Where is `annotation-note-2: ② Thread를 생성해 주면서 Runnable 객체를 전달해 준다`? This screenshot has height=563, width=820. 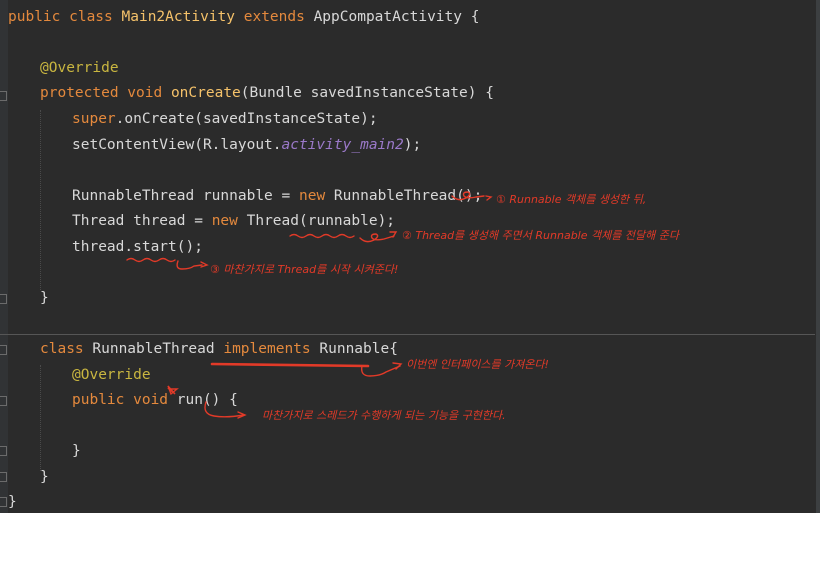 annotation-note-2: ② Thread를 생성해 주면서 Runnable 객체를 전달해 준다 is located at coordinates (540, 235).